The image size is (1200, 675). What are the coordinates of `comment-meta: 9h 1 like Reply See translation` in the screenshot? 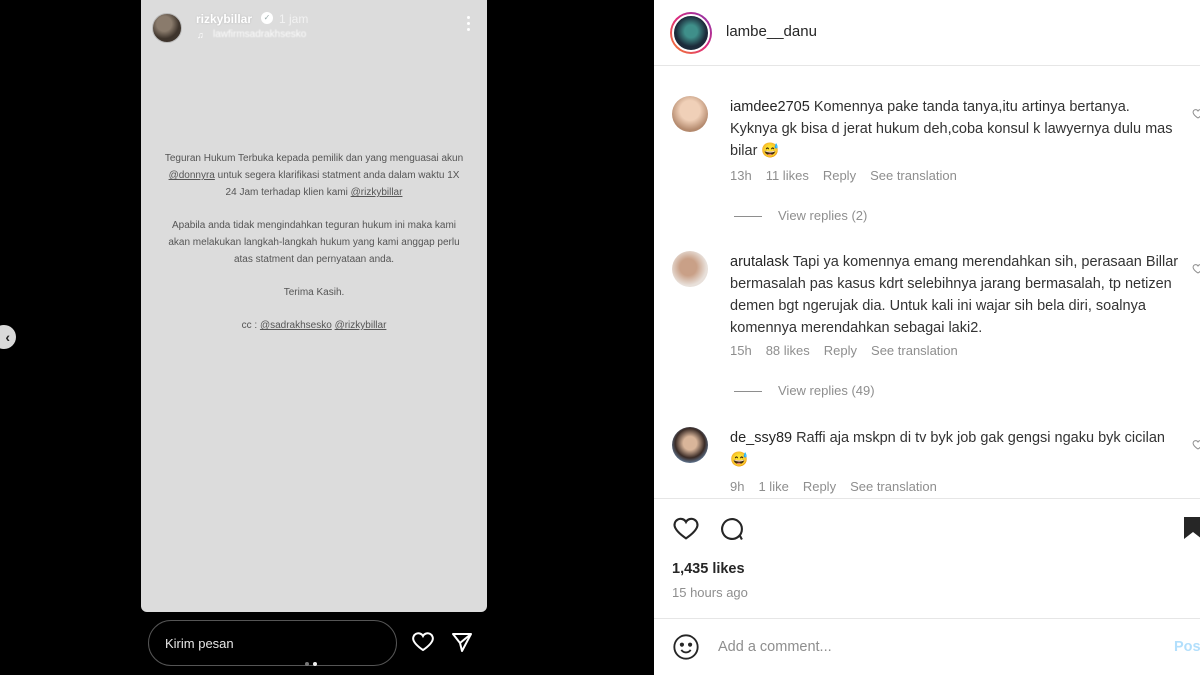 It's located at (840, 486).